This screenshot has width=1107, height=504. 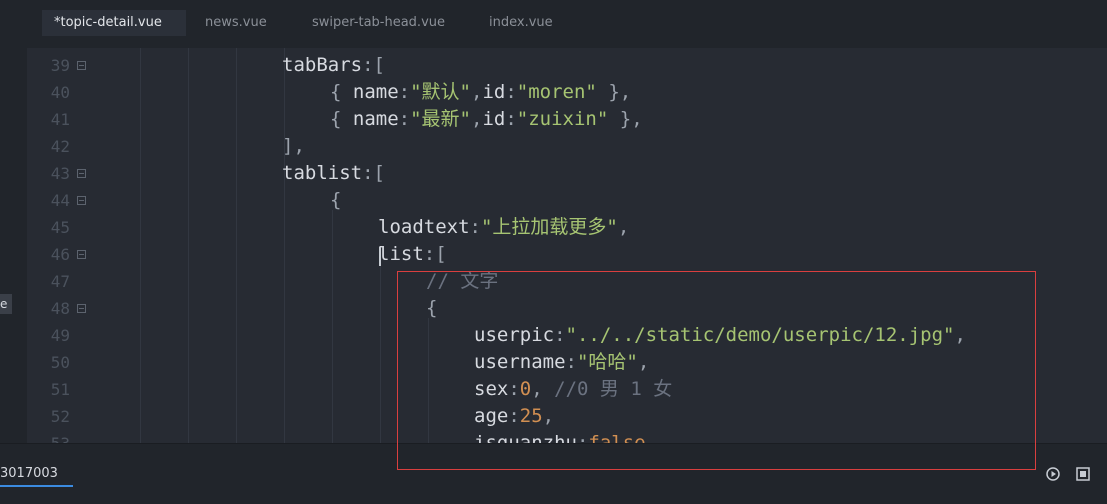 What do you see at coordinates (380, 256) in the screenshot?
I see `text-cursor` at bounding box center [380, 256].